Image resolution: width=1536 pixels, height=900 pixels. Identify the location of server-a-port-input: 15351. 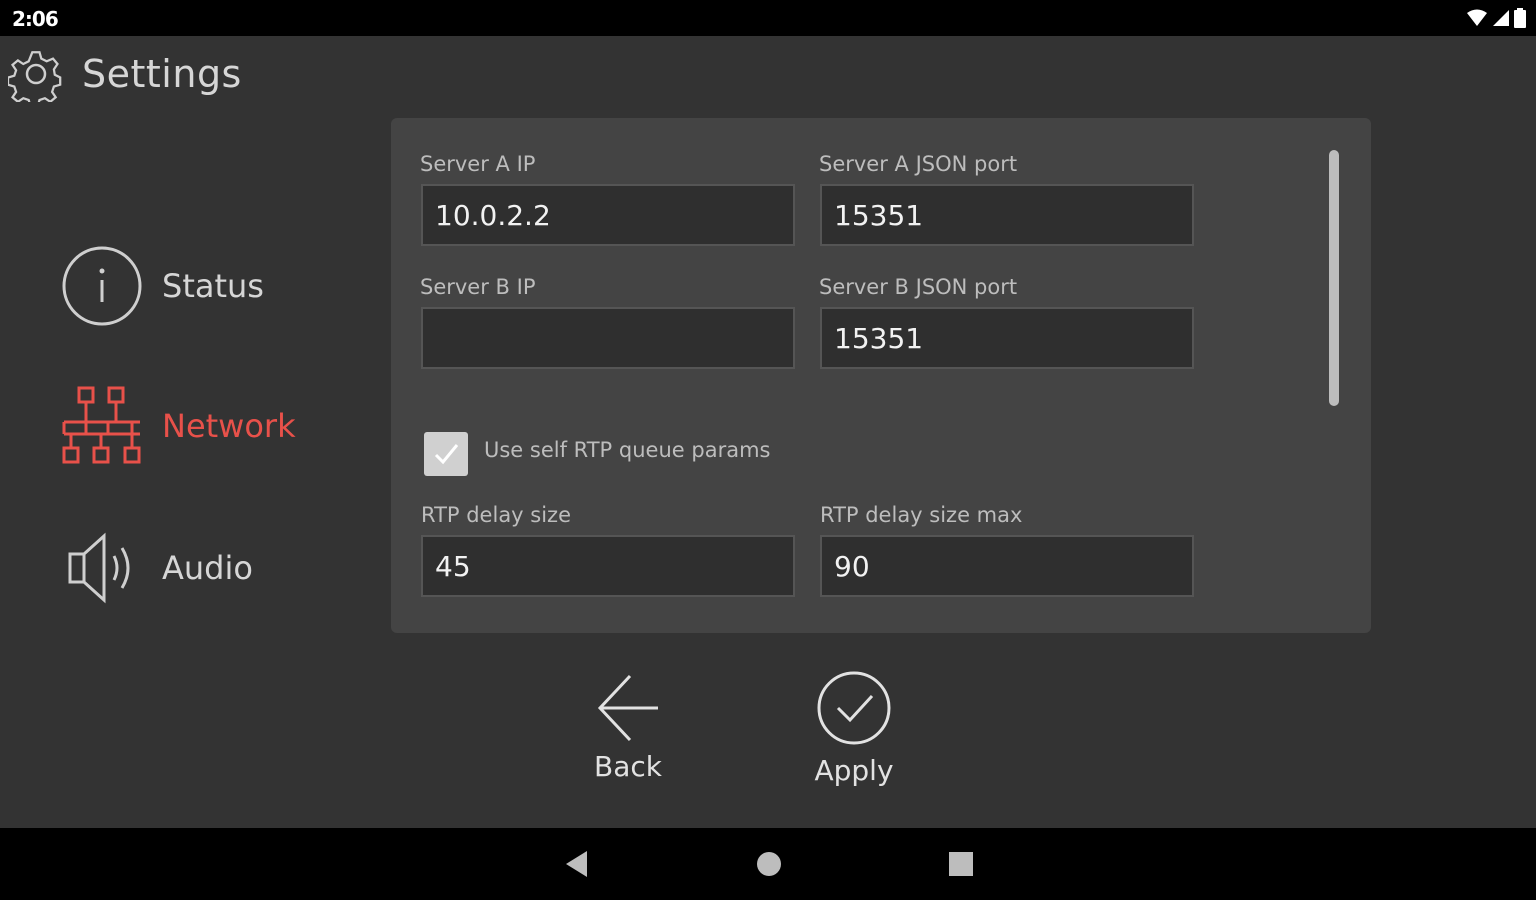
(1007, 215).